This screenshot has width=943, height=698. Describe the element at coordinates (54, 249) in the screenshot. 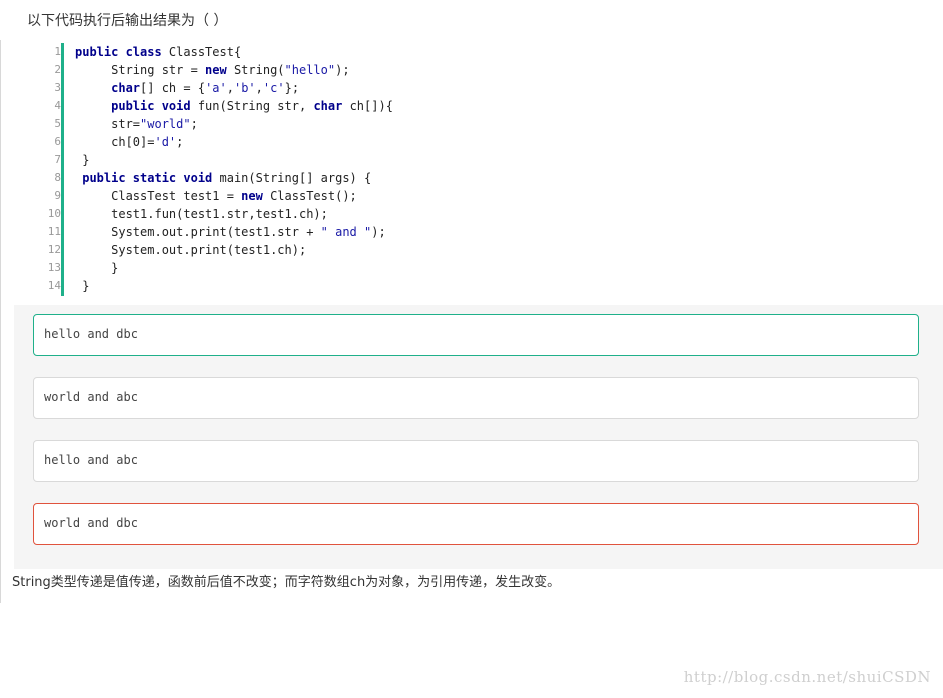

I see `line-number: 12` at that location.